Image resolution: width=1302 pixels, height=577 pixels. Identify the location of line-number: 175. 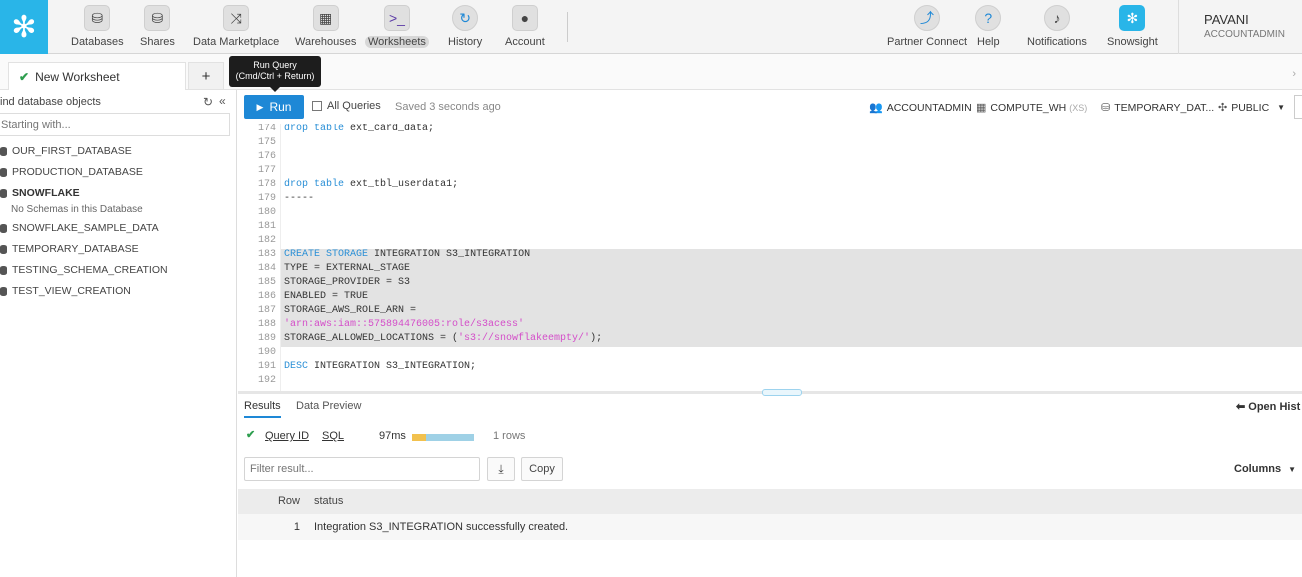
(266, 142).